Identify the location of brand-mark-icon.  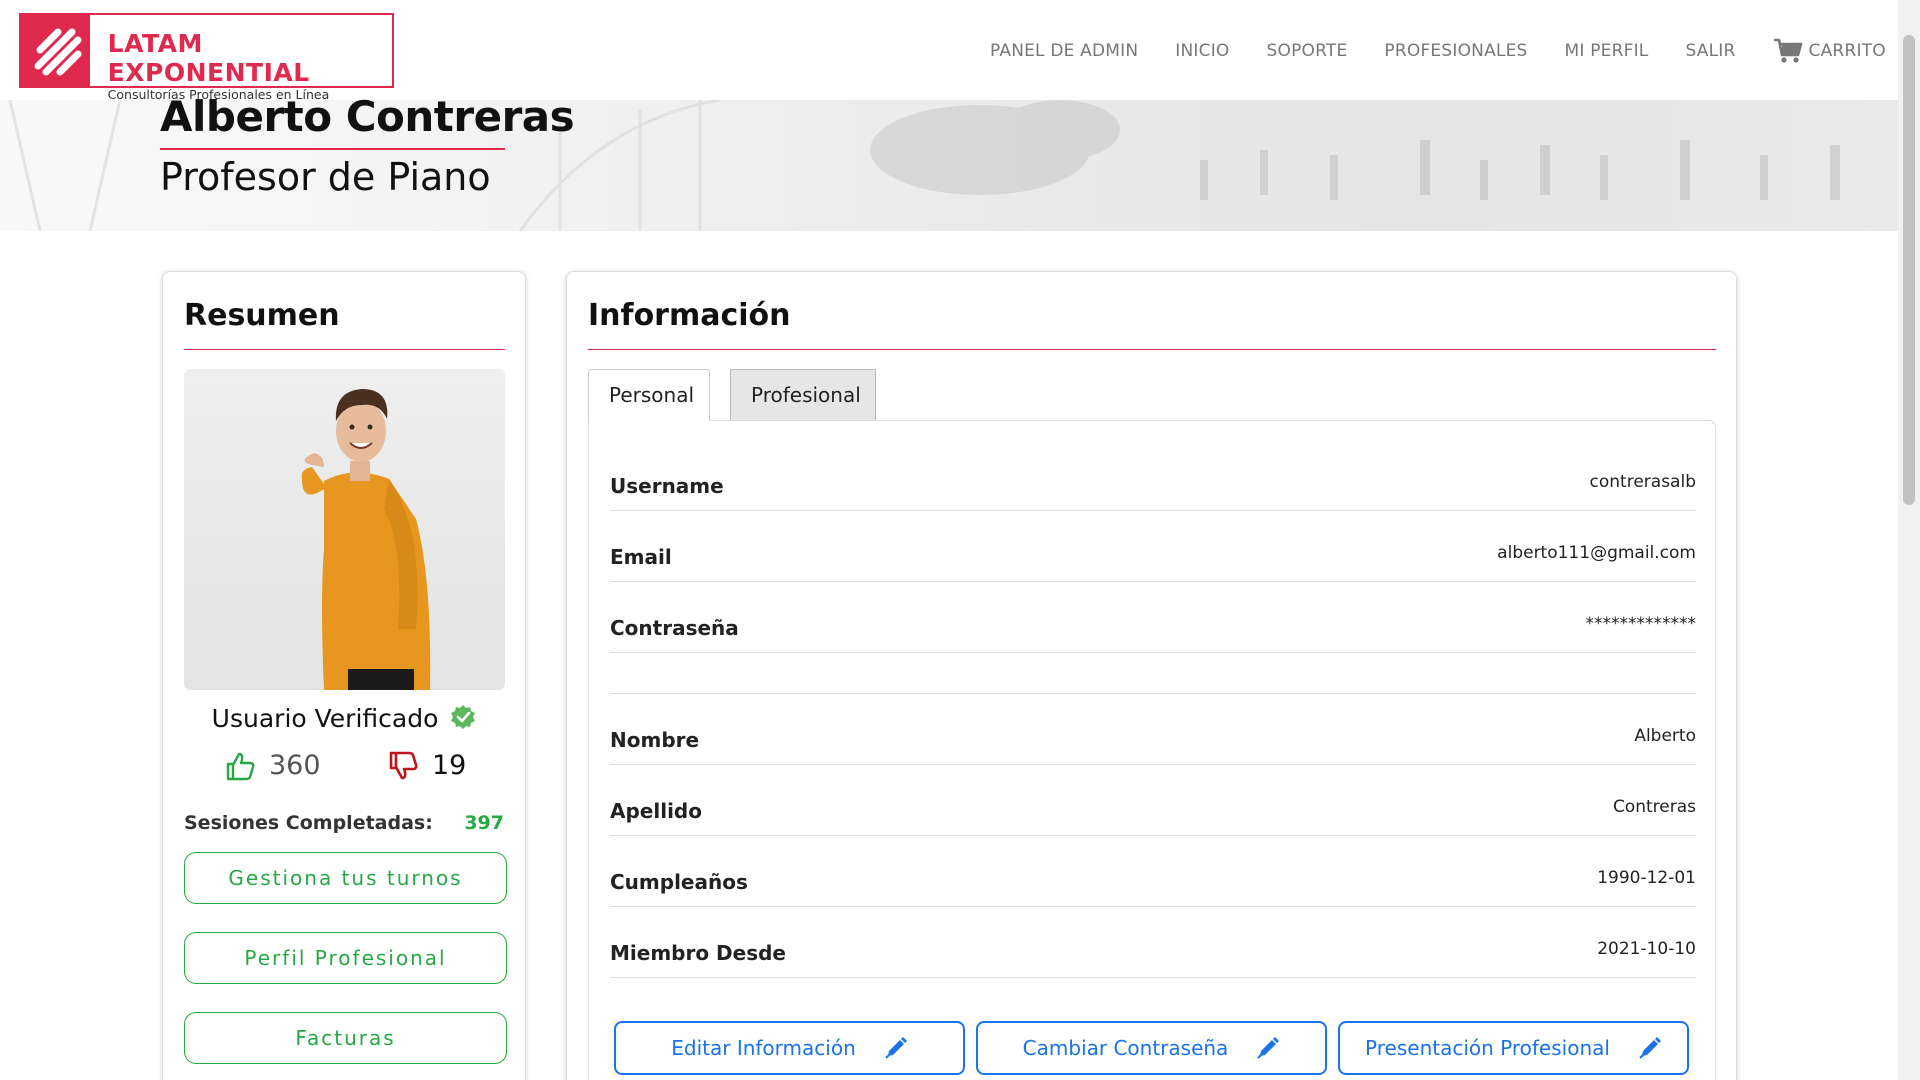
(55, 50).